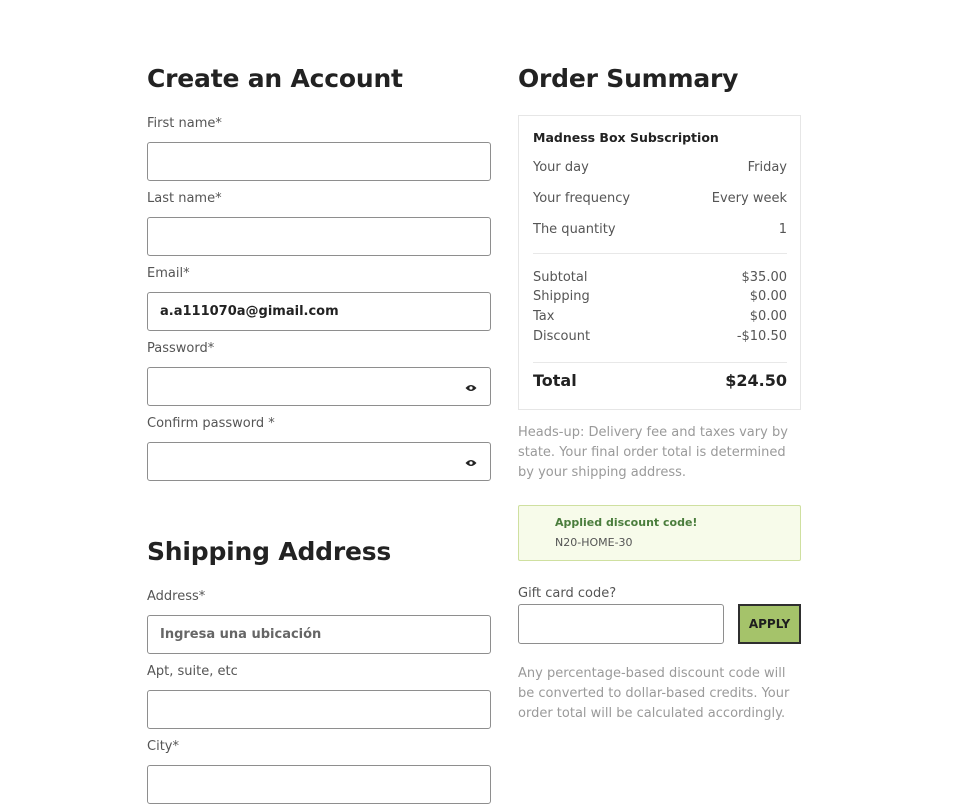 This screenshot has width=974, height=809. What do you see at coordinates (660, 277) in the screenshot?
I see `subtotal-row: Subtotal $35.00` at bounding box center [660, 277].